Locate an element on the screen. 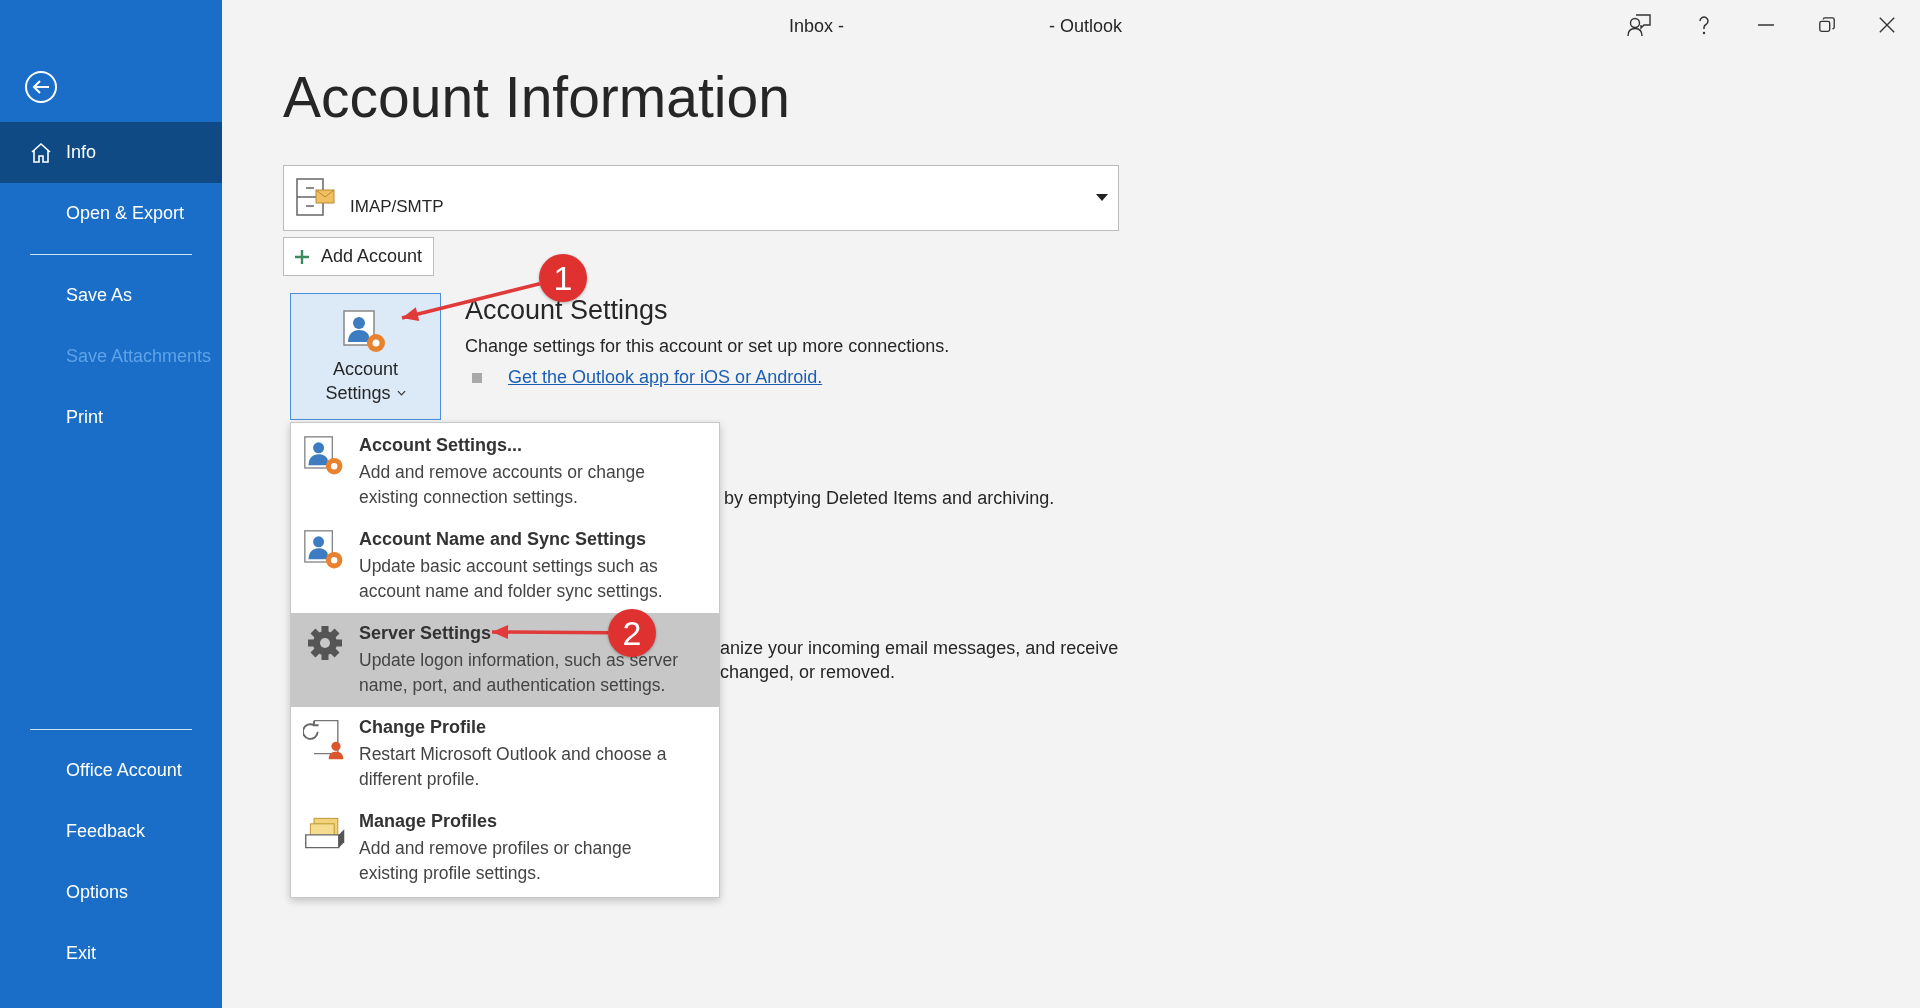 Image resolution: width=1920 pixels, height=1008 pixels. menu-item-description: Add and remove accounts or change existing connection settings. is located at coordinates (502, 485).